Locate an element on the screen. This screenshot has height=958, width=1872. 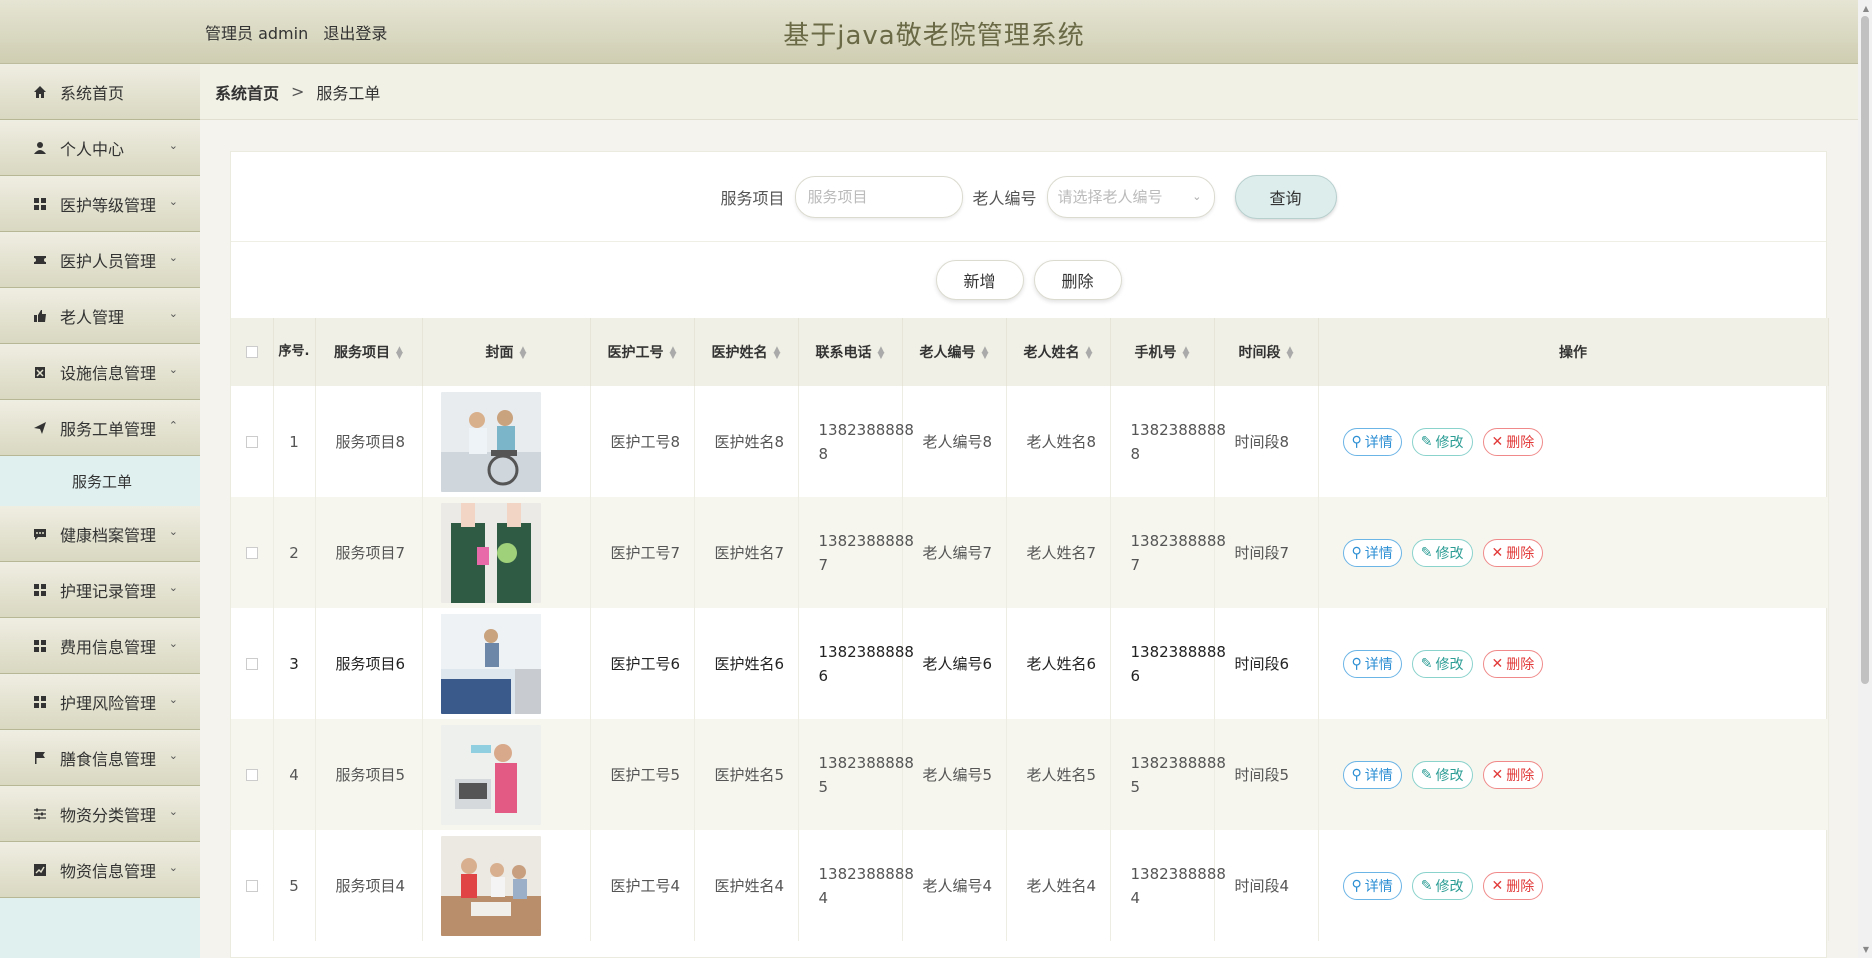
cell-service: 服务项目6 is located at coordinates (369, 663).